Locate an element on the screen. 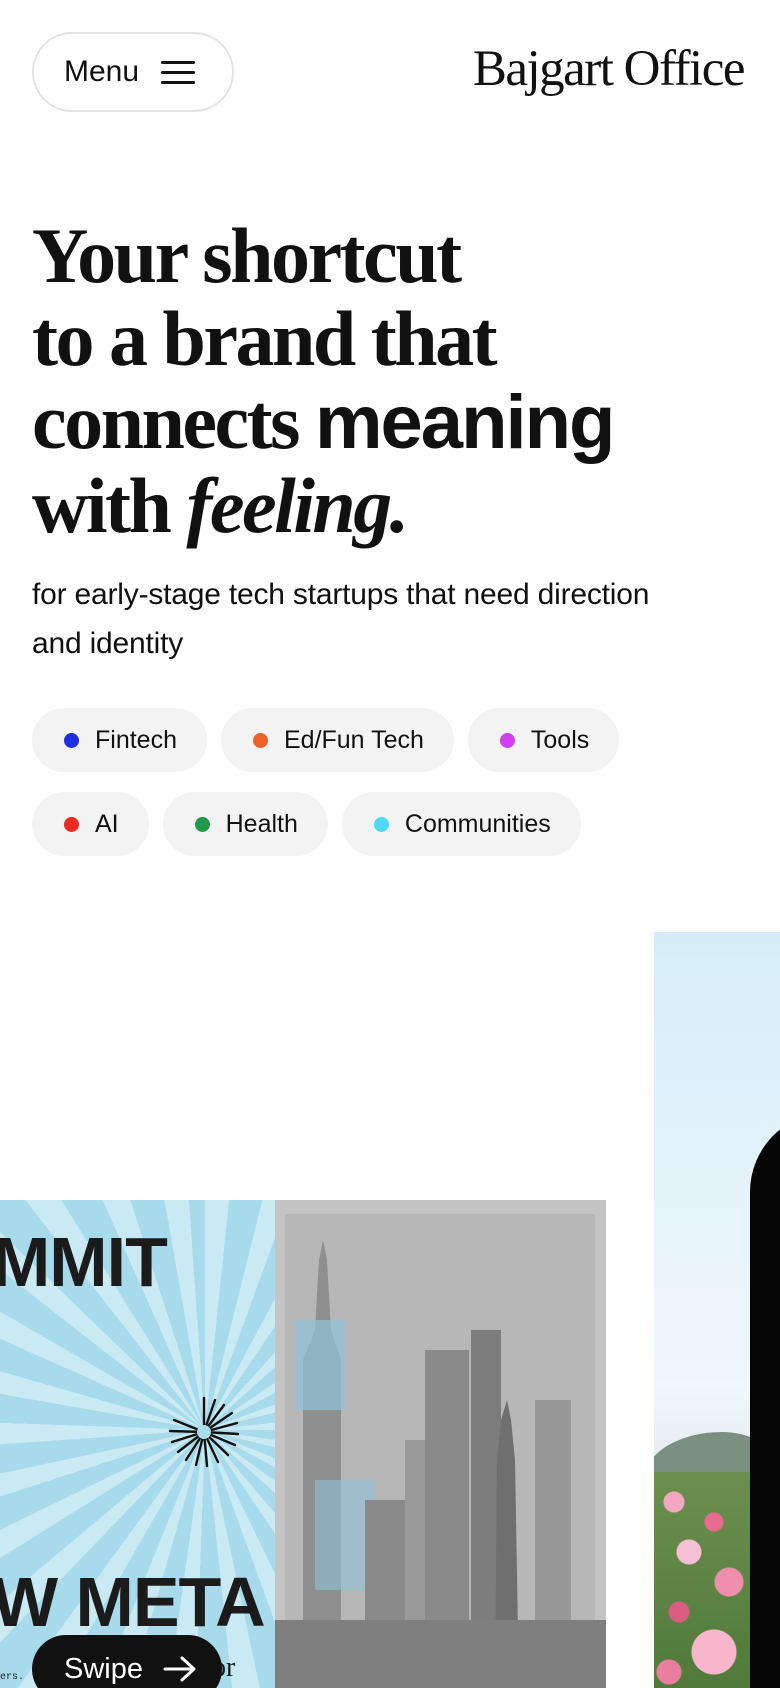 This screenshot has width=780, height=1688. tag-health: Health is located at coordinates (245, 824).